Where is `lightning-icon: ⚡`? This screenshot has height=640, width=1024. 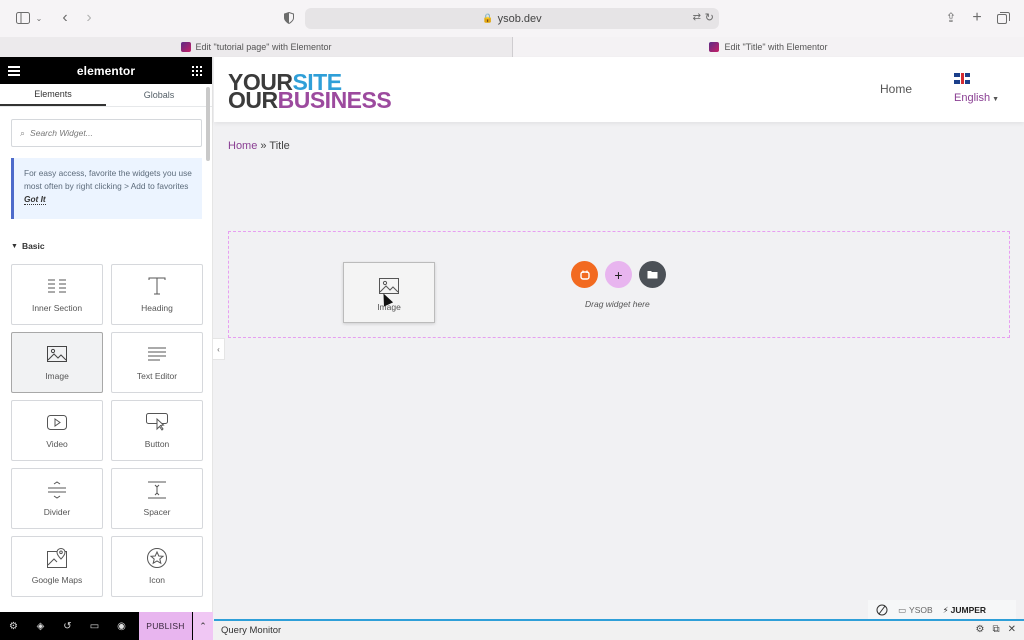
lightning-icon: ⚡ is located at coordinates (945, 609).